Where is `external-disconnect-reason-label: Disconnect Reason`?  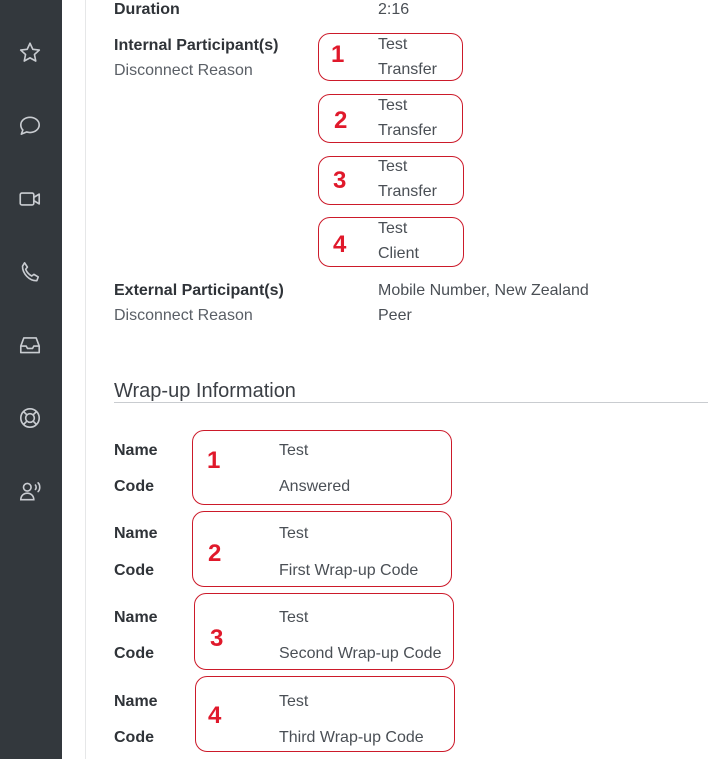
external-disconnect-reason-label: Disconnect Reason is located at coordinates (183, 315).